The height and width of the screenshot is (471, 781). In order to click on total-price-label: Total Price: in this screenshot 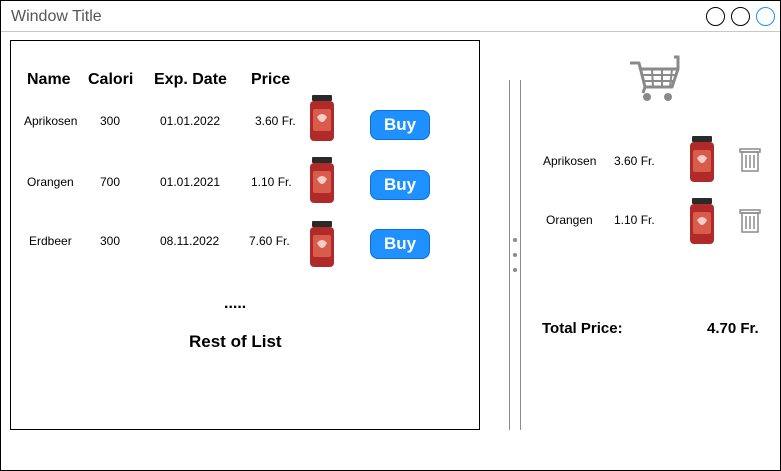, I will do `click(582, 328)`.